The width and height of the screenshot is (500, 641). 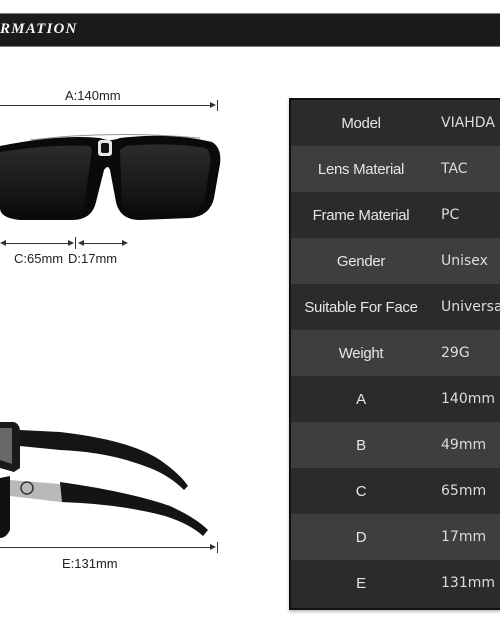 I want to click on dimension-c-line, so click(x=38, y=243).